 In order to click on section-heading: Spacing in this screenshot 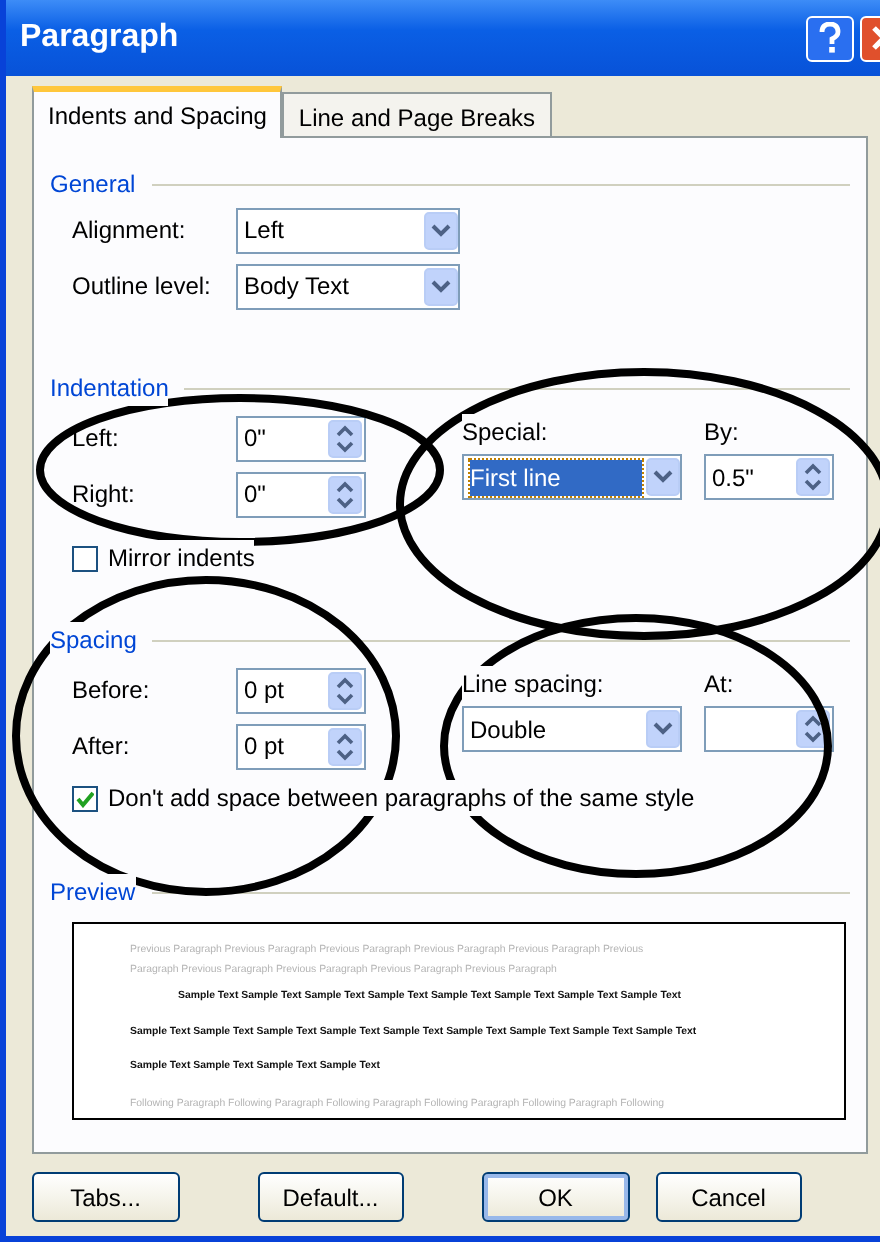, I will do `click(93, 640)`.